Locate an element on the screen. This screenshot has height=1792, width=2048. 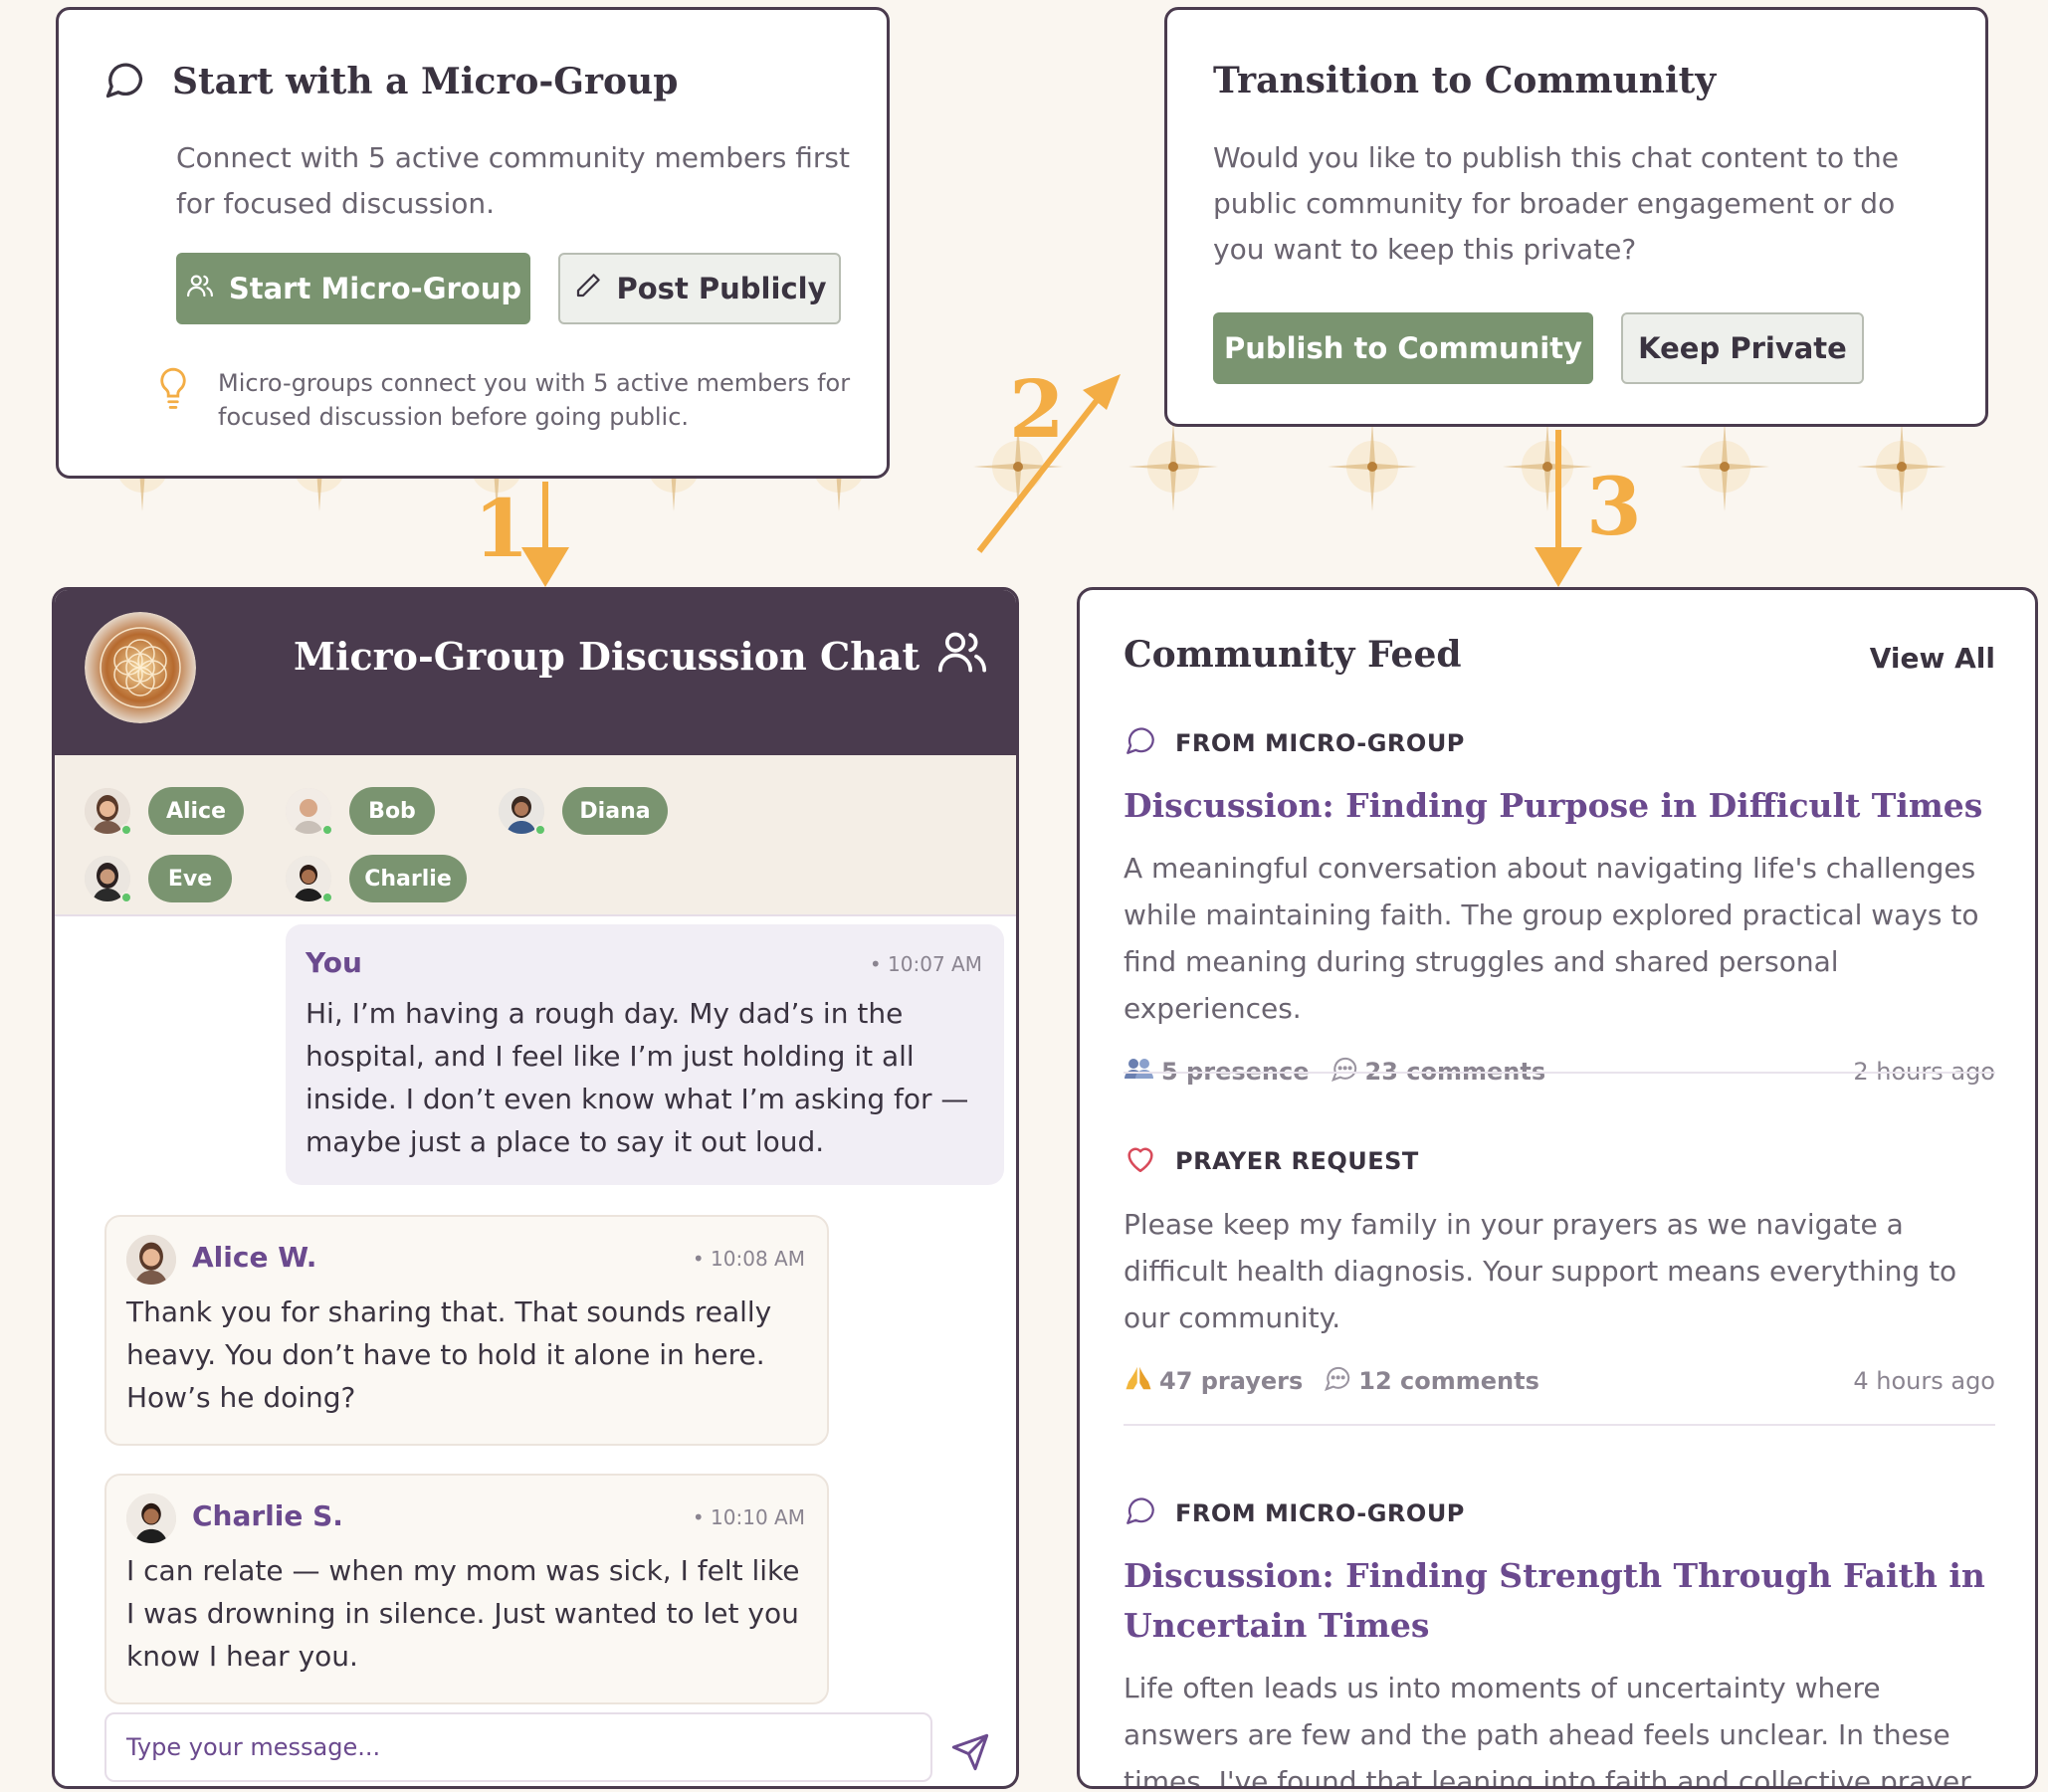
member-bob: Bob is located at coordinates (360, 811).